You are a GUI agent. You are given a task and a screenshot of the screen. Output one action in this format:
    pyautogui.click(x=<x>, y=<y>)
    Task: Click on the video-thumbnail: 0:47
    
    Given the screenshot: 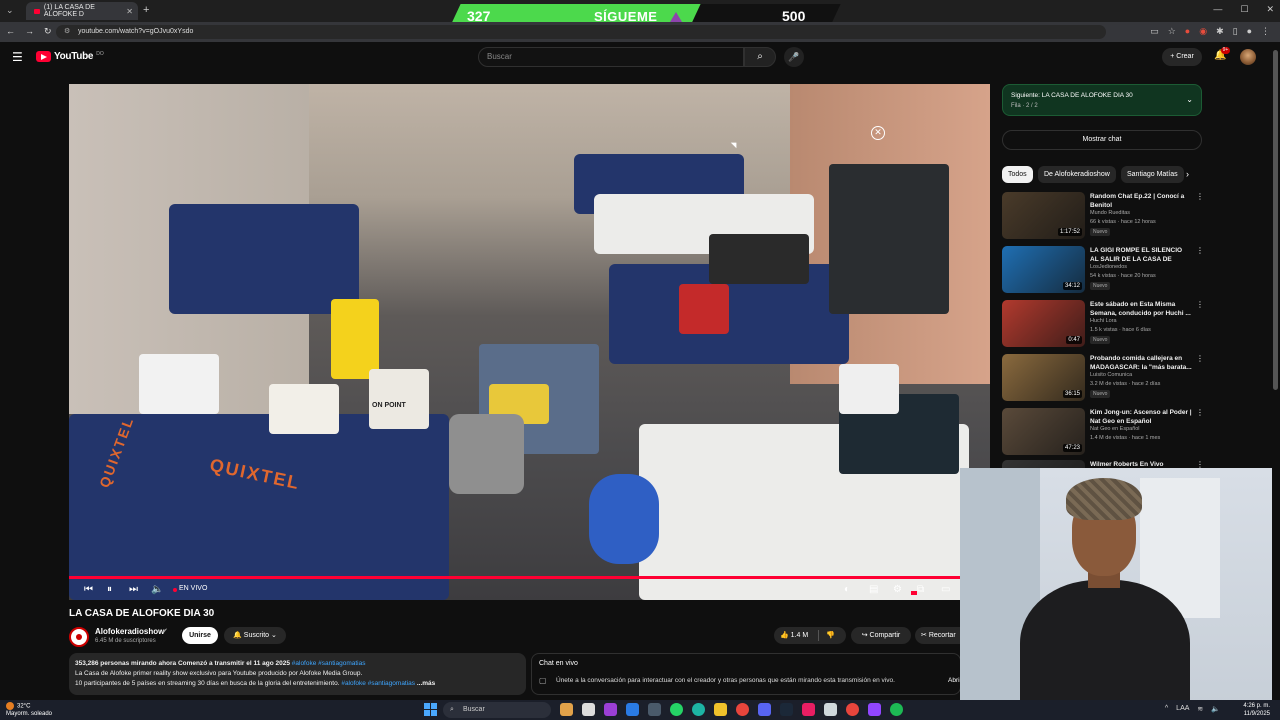 What is the action you would take?
    pyautogui.click(x=1043, y=323)
    